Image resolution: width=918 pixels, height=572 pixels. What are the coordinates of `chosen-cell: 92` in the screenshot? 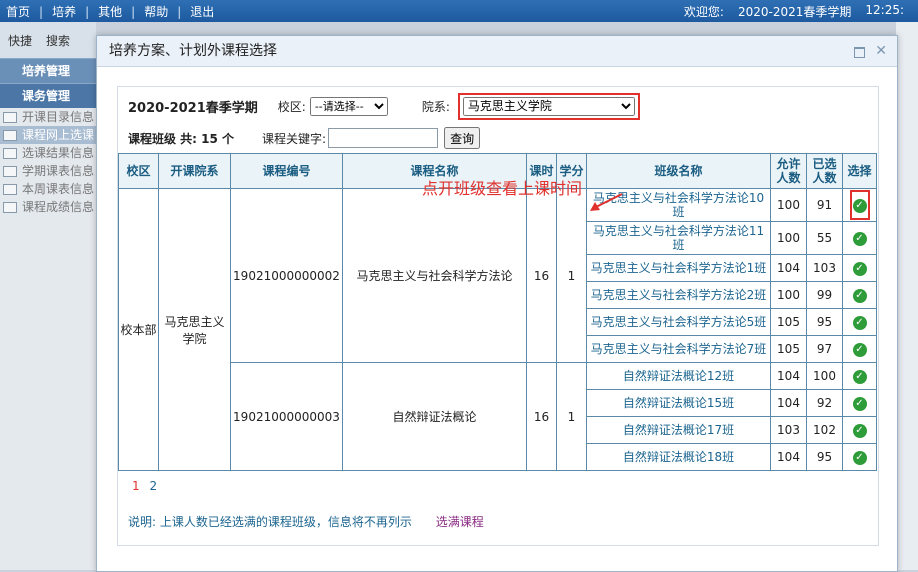 It's located at (824, 403).